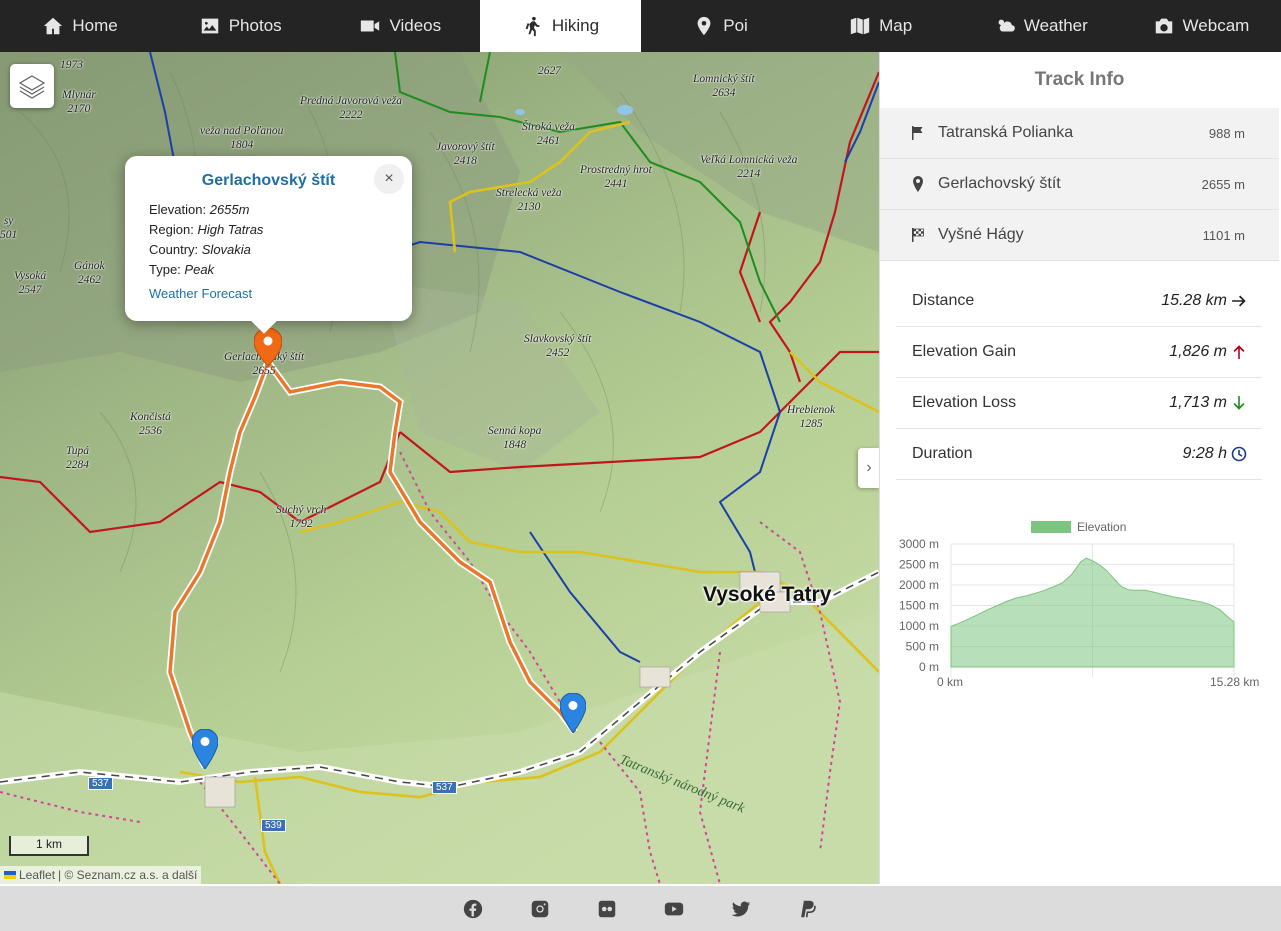 Image resolution: width=1281 pixels, height=931 pixels. I want to click on peak-label: Suchý vrch 1792, so click(301, 517).